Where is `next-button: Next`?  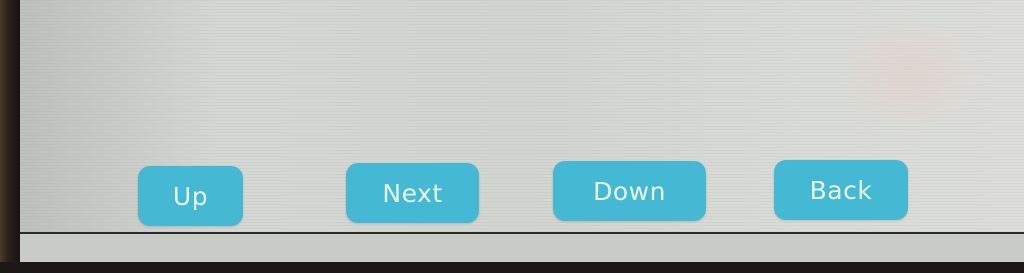
next-button: Next is located at coordinates (412, 193).